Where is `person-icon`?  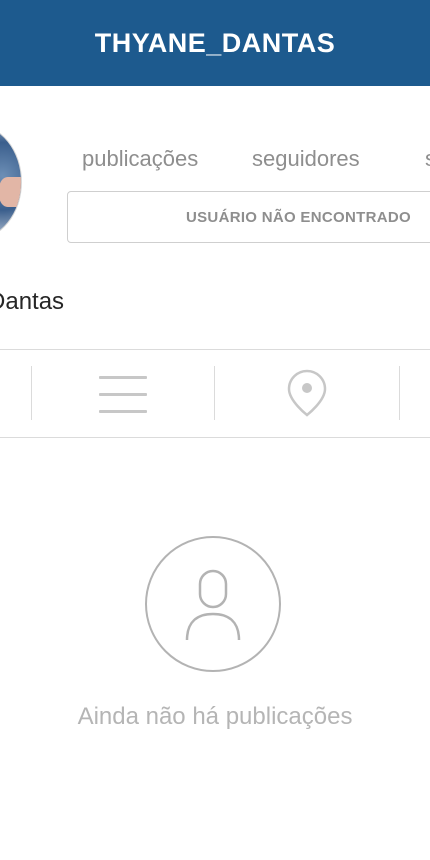 person-icon is located at coordinates (212, 604).